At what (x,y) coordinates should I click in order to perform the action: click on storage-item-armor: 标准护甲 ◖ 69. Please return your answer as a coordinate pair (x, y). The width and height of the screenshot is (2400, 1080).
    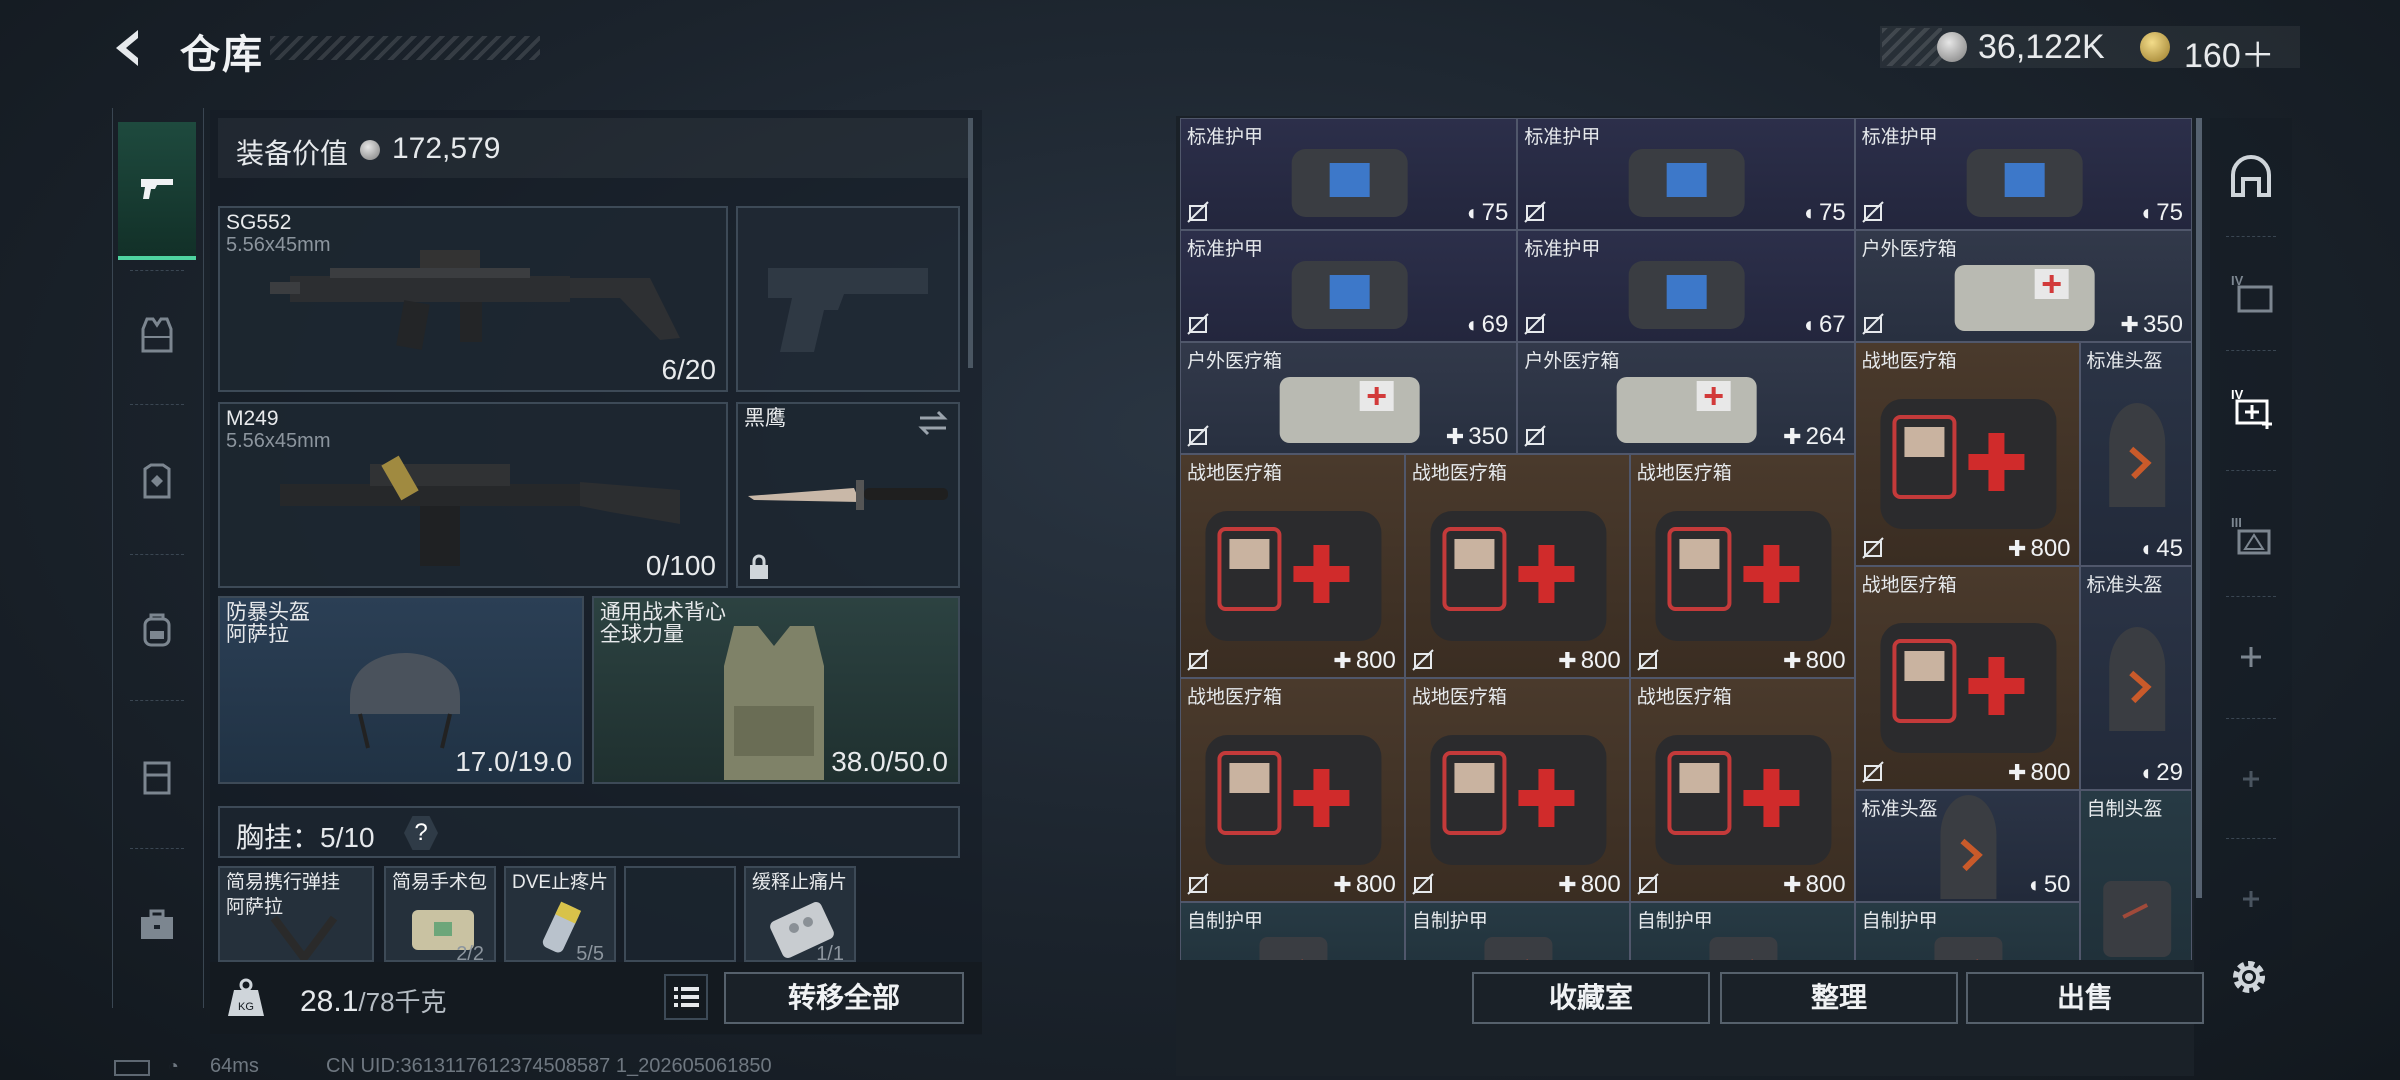
    Looking at the image, I should click on (1349, 286).